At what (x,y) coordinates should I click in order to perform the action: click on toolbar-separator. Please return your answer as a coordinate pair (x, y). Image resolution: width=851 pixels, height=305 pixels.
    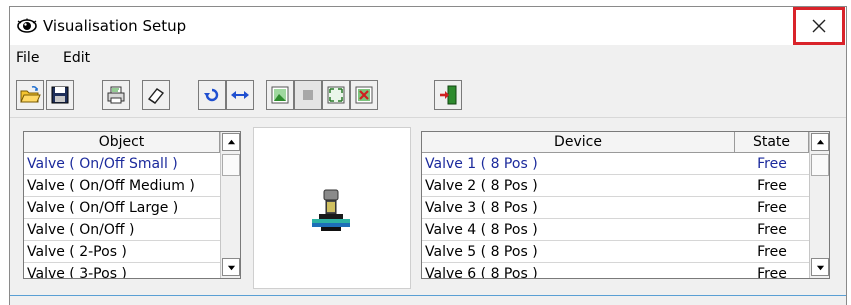
    Looking at the image, I should click on (428, 117).